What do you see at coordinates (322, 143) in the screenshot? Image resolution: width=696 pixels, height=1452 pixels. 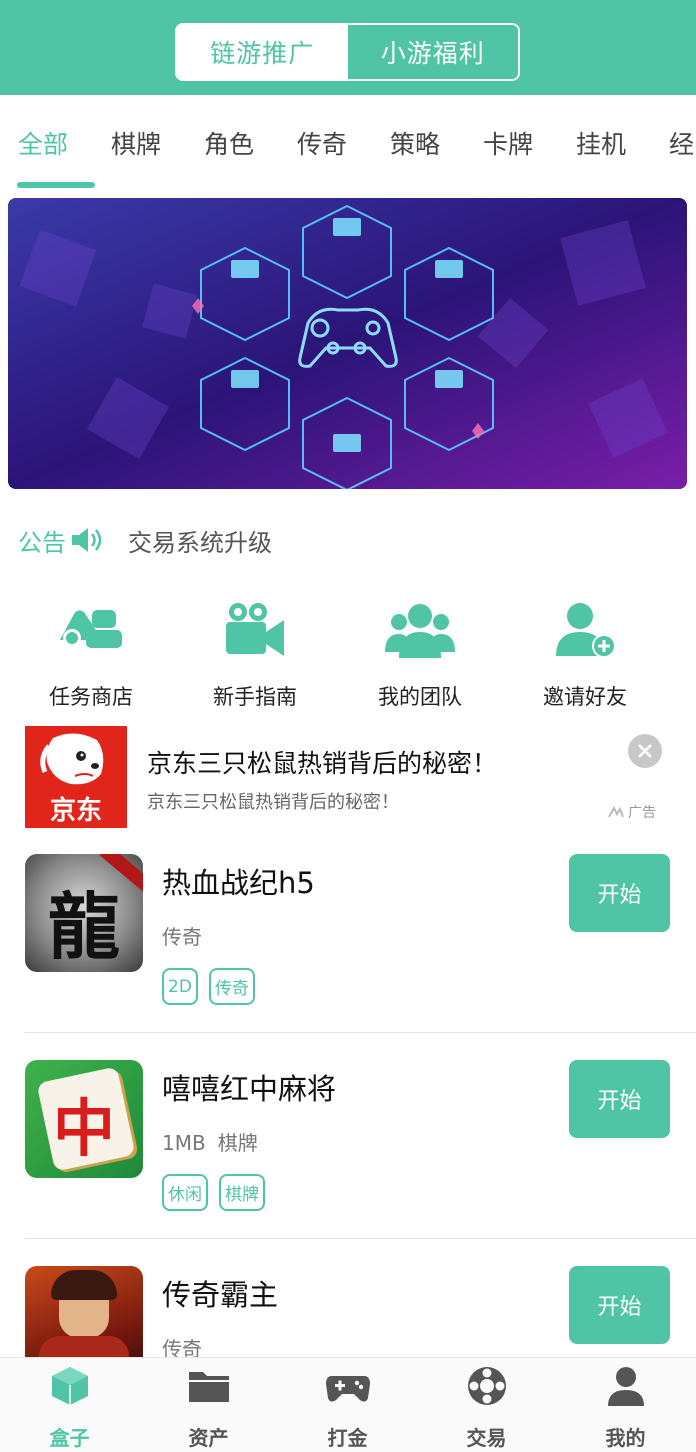 I see `category-tab-legend: 传奇` at bounding box center [322, 143].